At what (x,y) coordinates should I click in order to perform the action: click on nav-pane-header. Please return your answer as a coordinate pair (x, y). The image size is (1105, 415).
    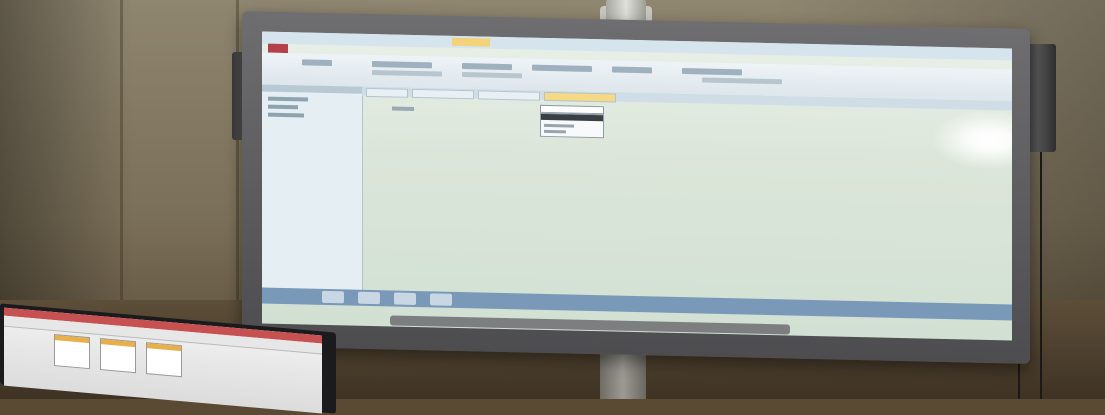
    Looking at the image, I should click on (312, 89).